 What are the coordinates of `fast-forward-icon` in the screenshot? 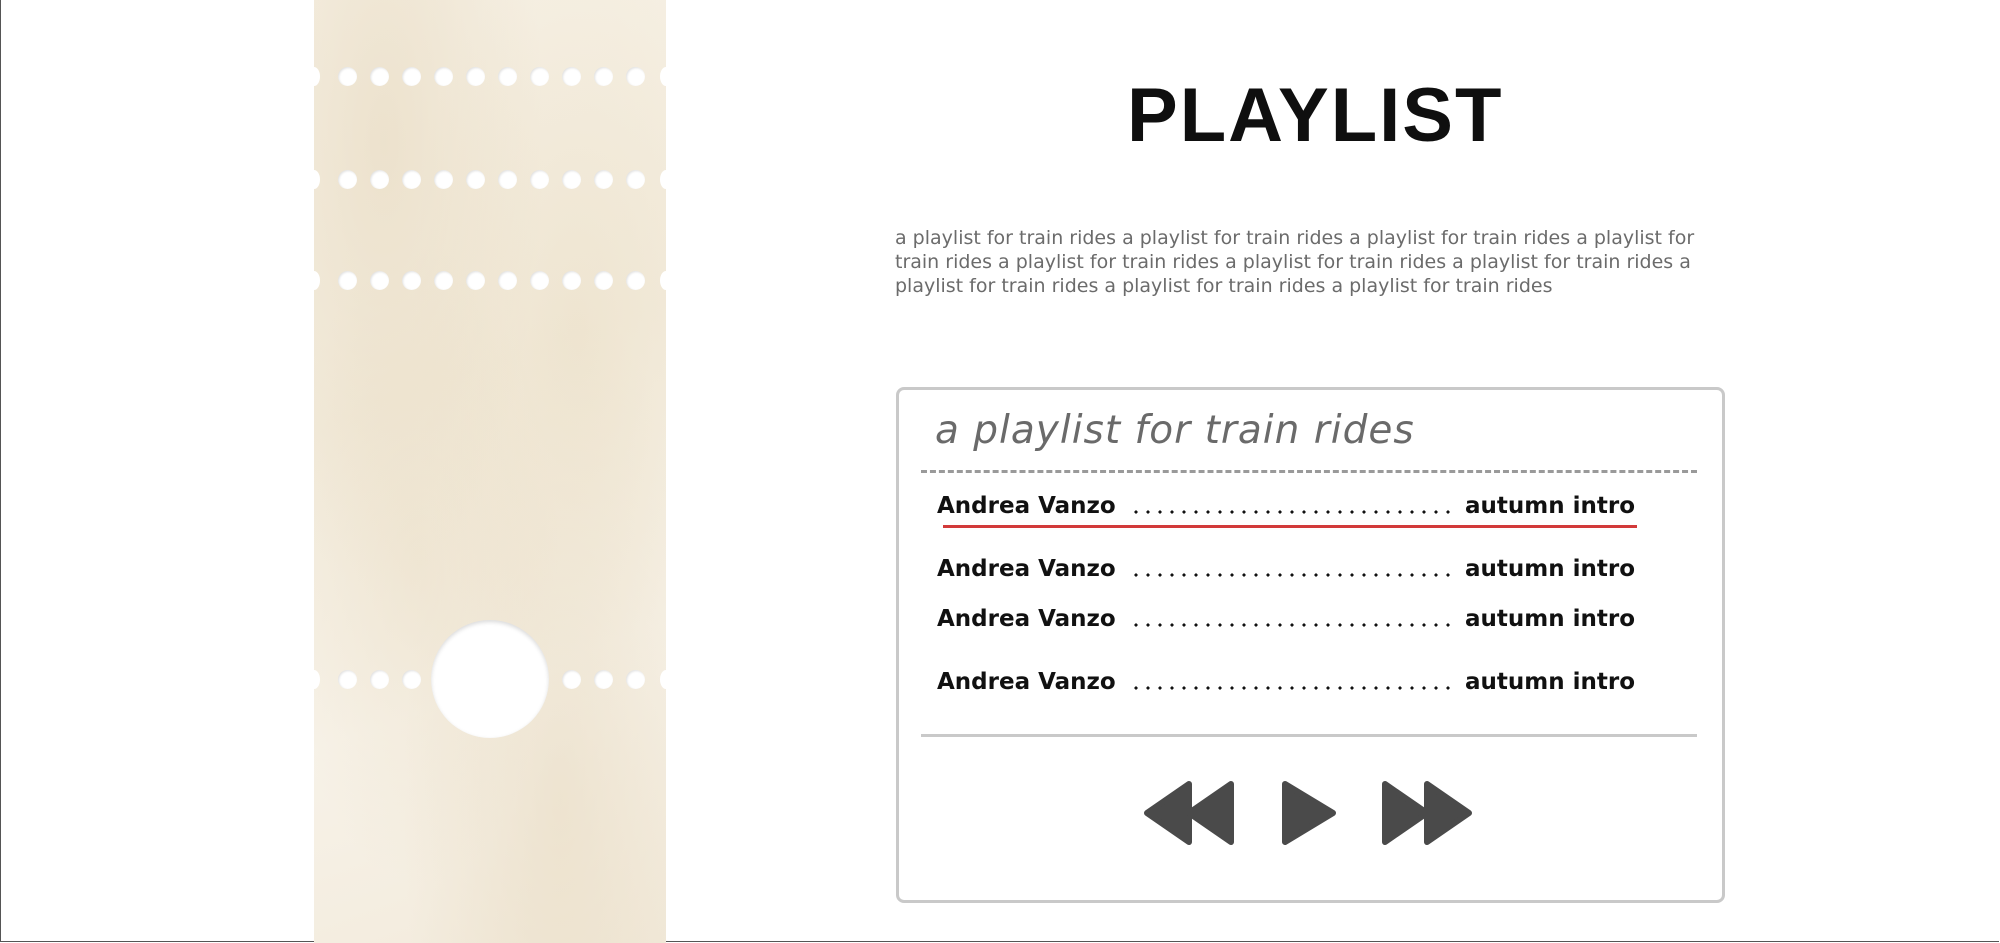 It's located at (1427, 813).